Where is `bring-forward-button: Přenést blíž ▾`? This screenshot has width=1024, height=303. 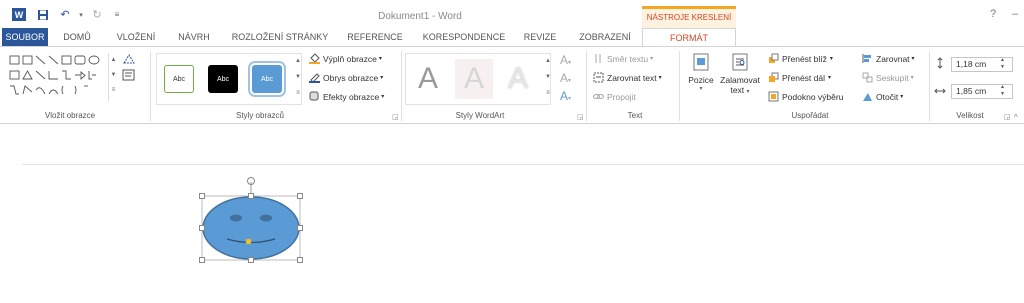
bring-forward-button: Přenést blíž ▾ is located at coordinates (800, 58).